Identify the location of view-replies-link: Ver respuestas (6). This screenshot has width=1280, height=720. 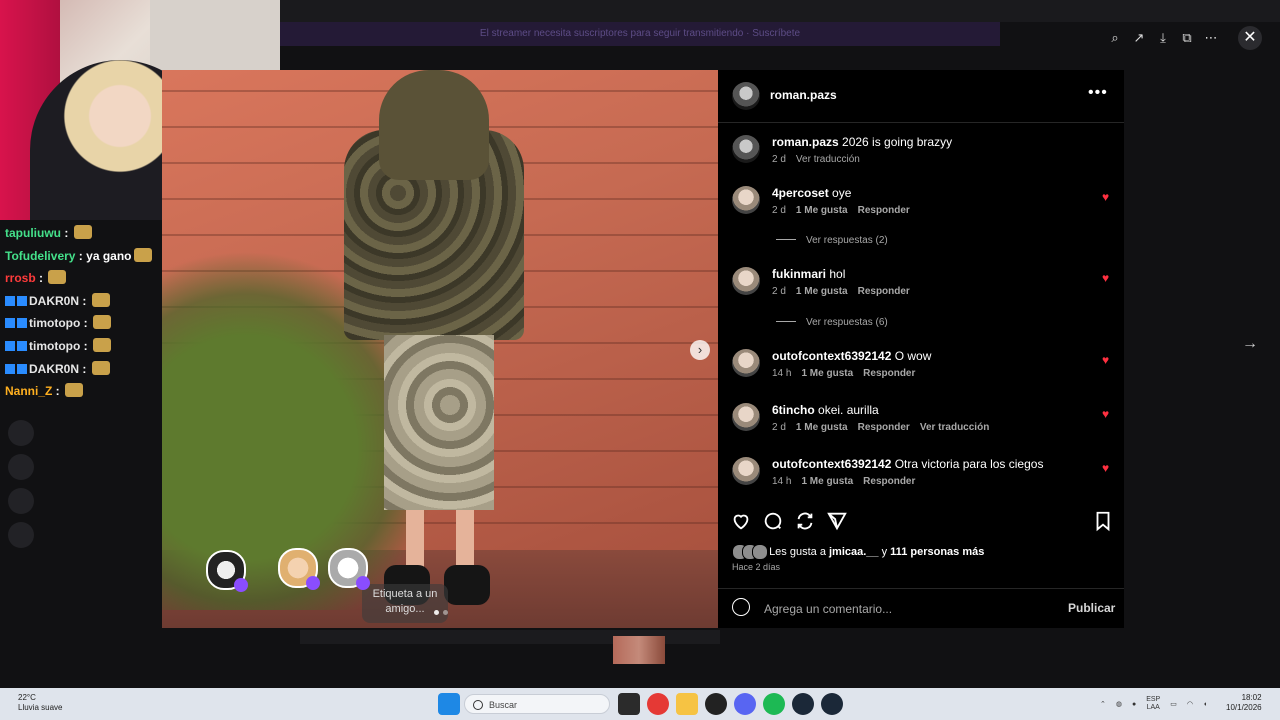
(832, 322).